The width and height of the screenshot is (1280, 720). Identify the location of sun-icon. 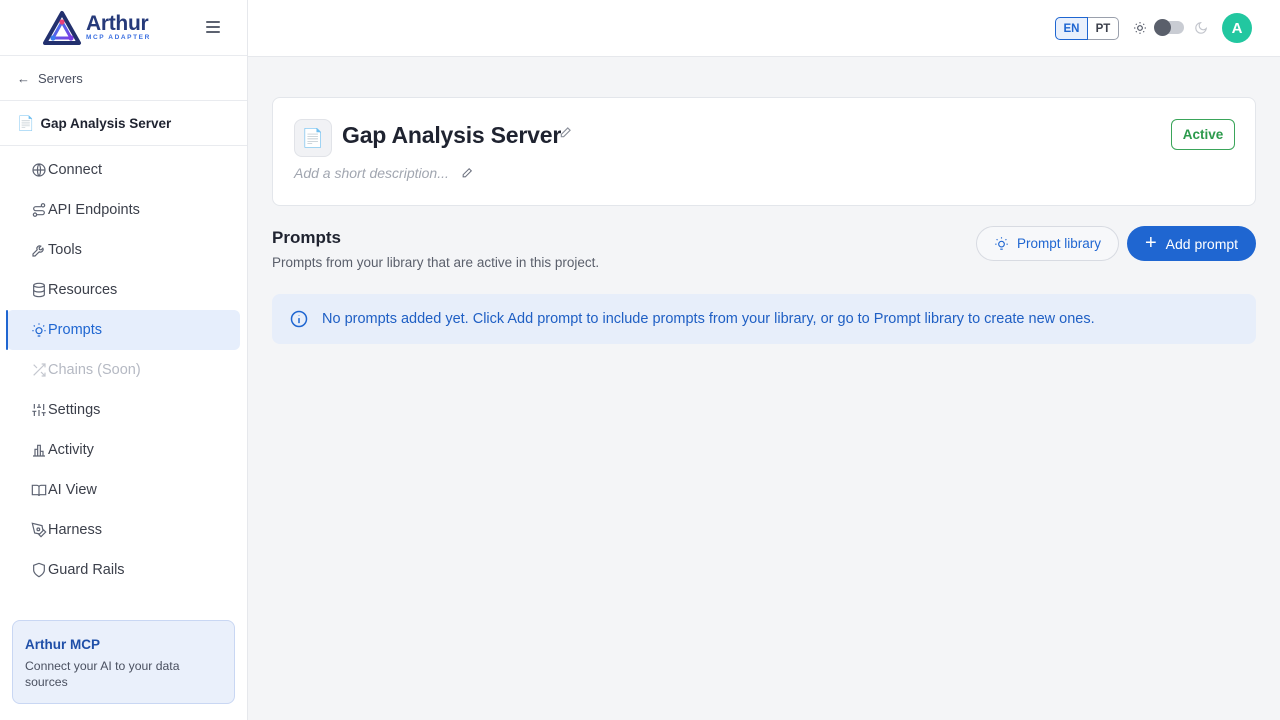
(1140, 28).